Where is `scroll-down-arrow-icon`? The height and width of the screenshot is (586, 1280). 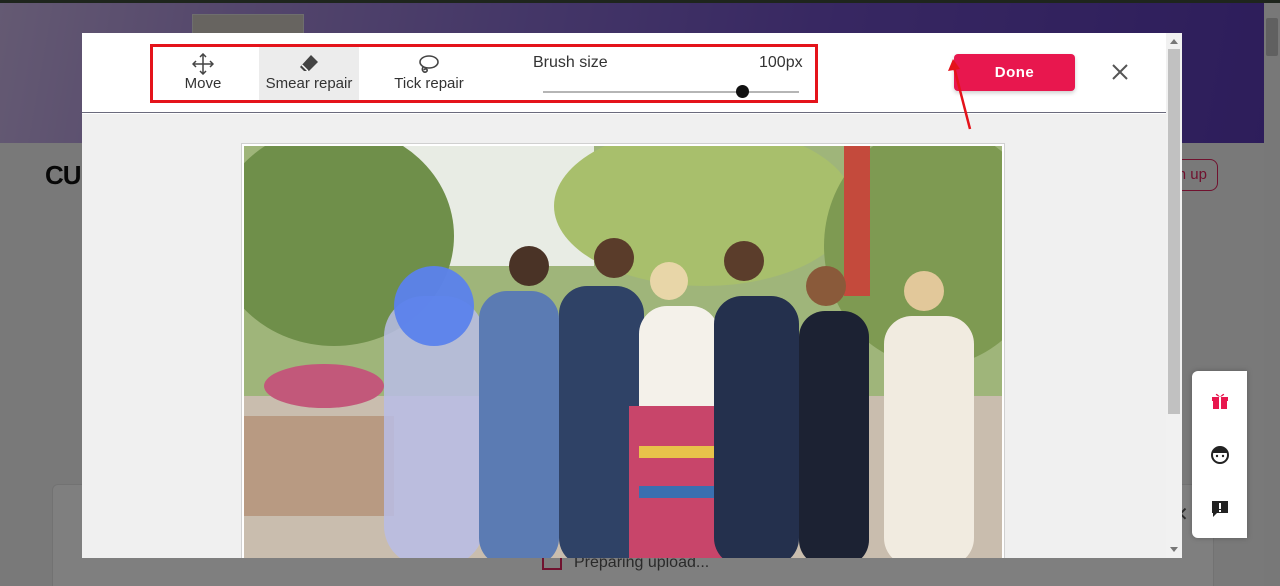
scroll-down-arrow-icon is located at coordinates (1174, 549).